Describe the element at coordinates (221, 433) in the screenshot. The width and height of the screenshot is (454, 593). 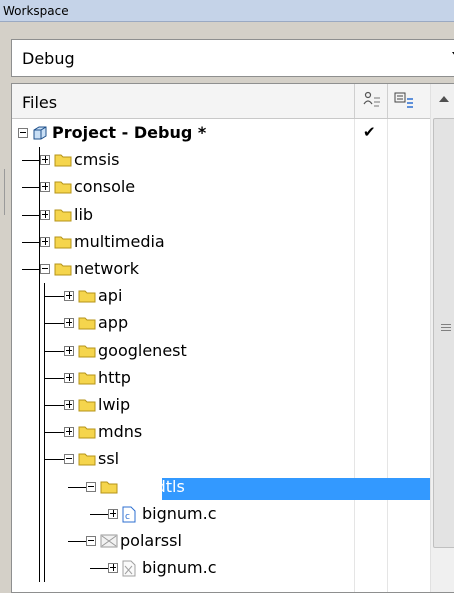
I see `tree-row: mdns` at that location.